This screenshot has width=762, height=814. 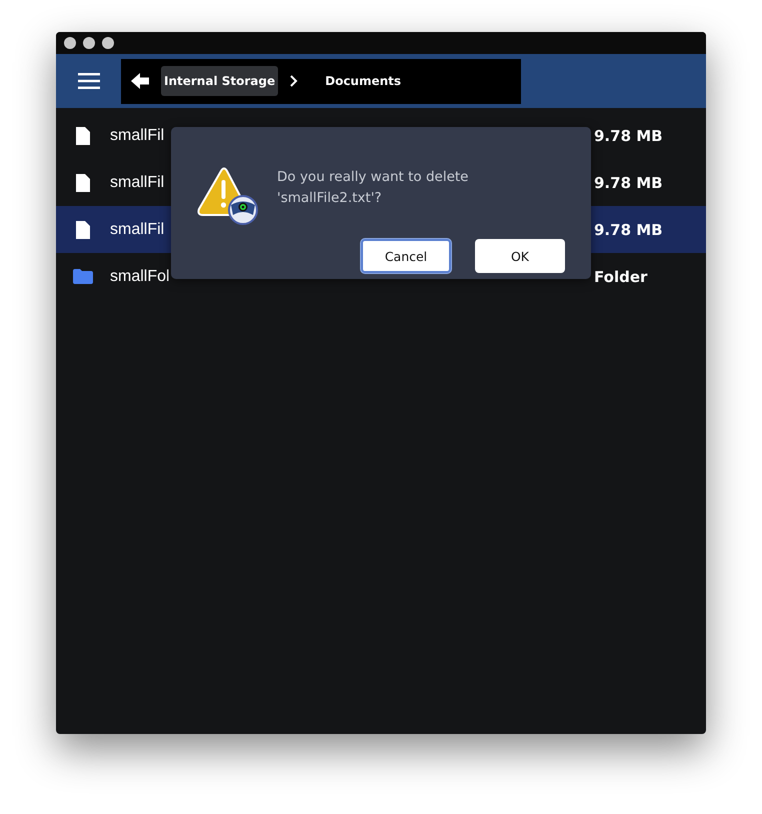 I want to click on file-size: Folder, so click(x=621, y=277).